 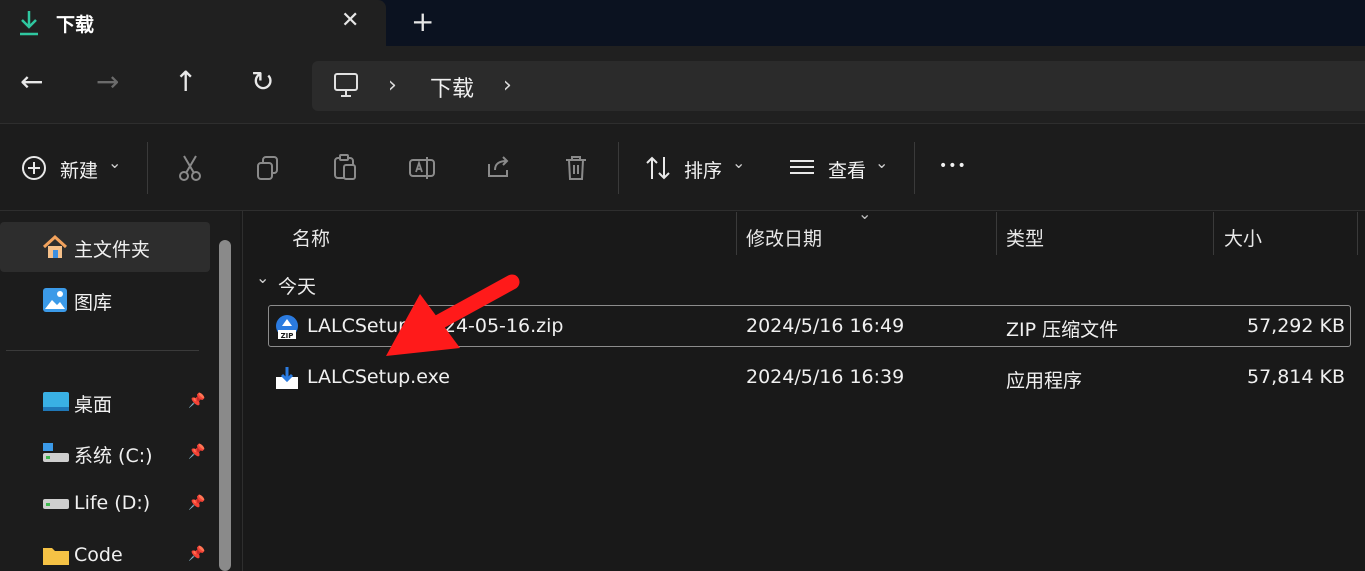 I want to click on tab-title: 下载, so click(x=75, y=25).